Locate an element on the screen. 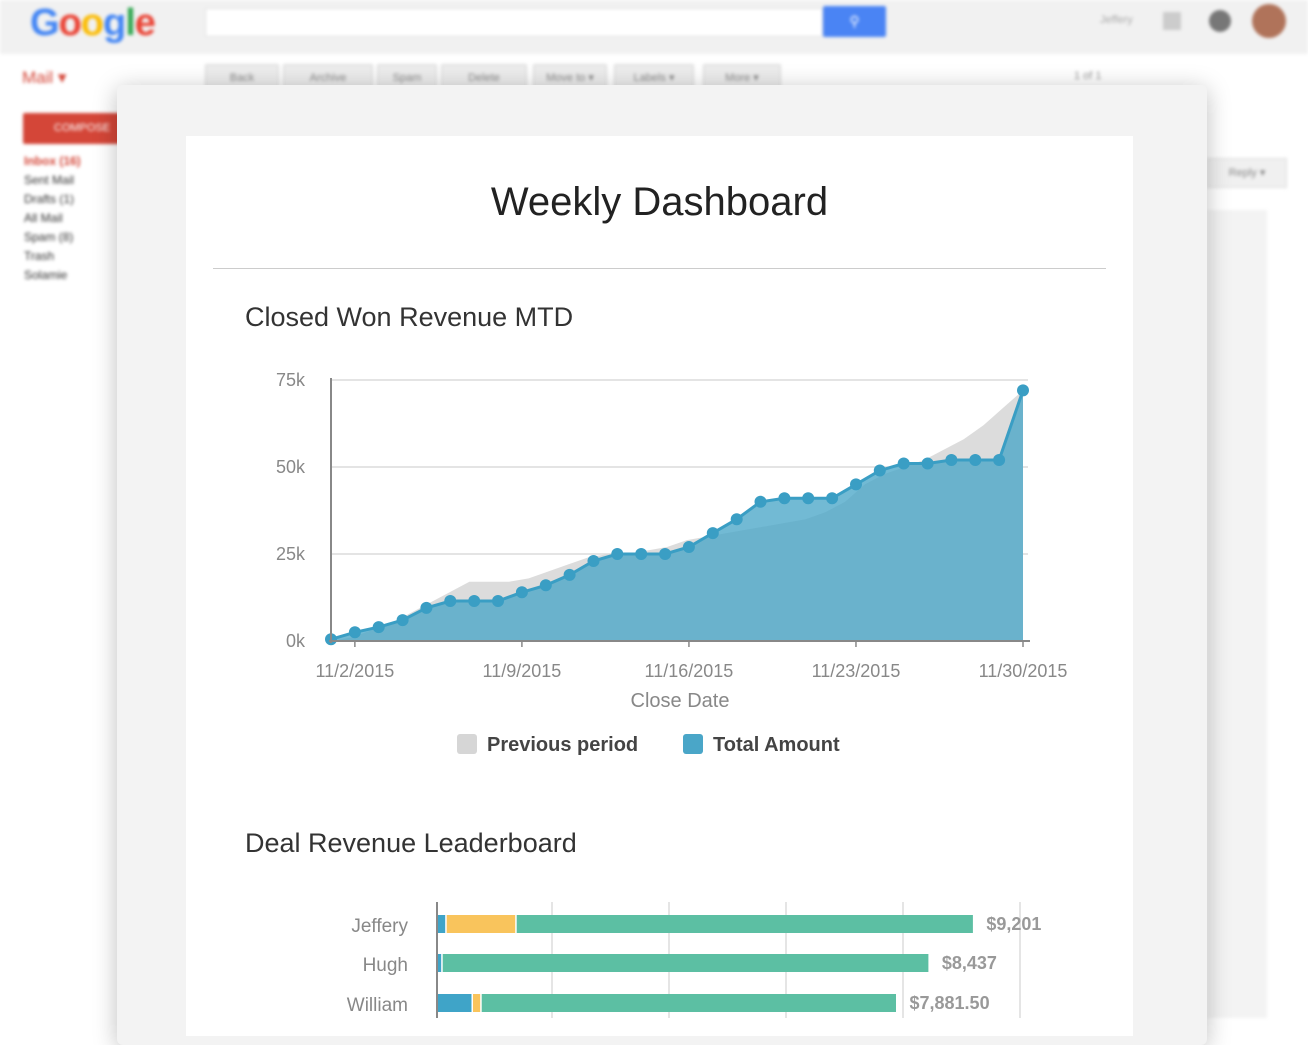 Image resolution: width=1308 pixels, height=1045 pixels. x-tick-label: 11/9/2015 is located at coordinates (522, 671).